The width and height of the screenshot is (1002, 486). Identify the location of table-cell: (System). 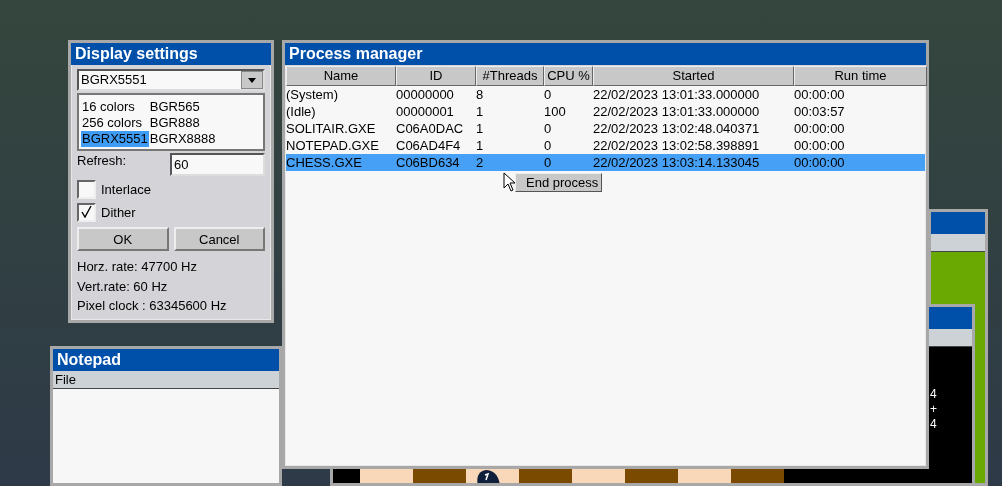
(312, 94).